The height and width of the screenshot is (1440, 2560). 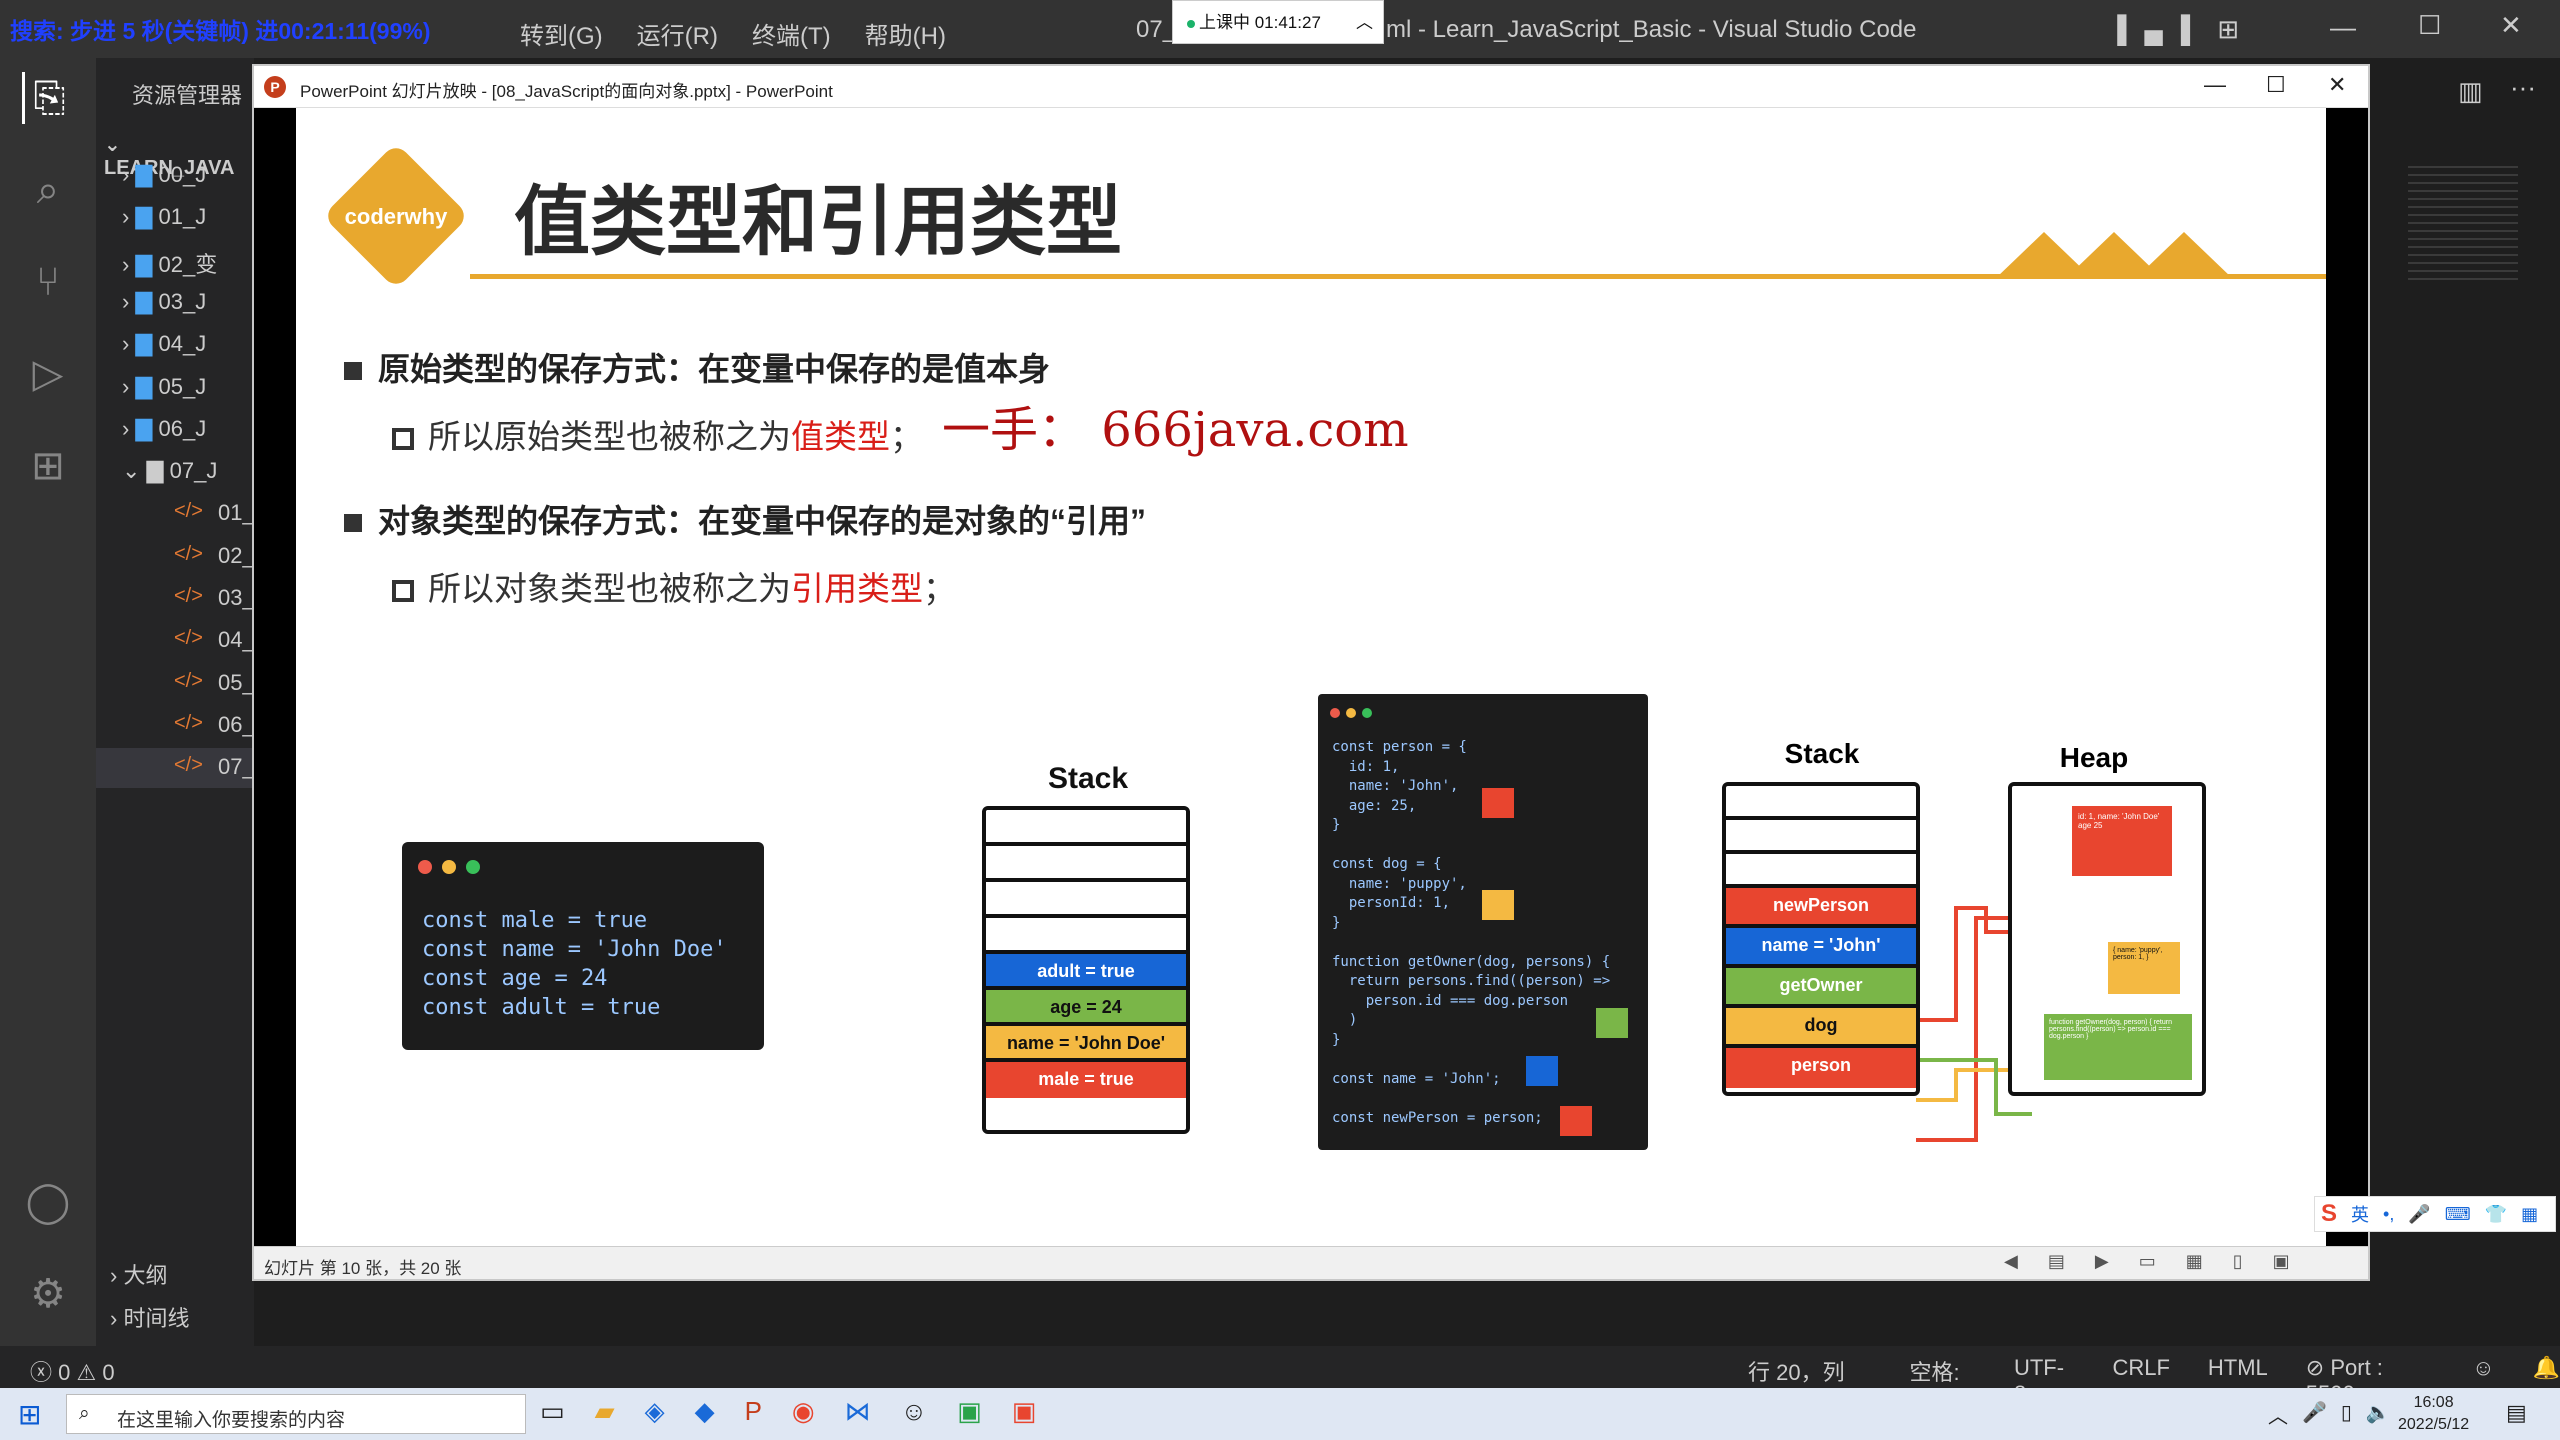 What do you see at coordinates (169, 471) in the screenshot?
I see `folder-item: ⌄ ▇ 07_J` at bounding box center [169, 471].